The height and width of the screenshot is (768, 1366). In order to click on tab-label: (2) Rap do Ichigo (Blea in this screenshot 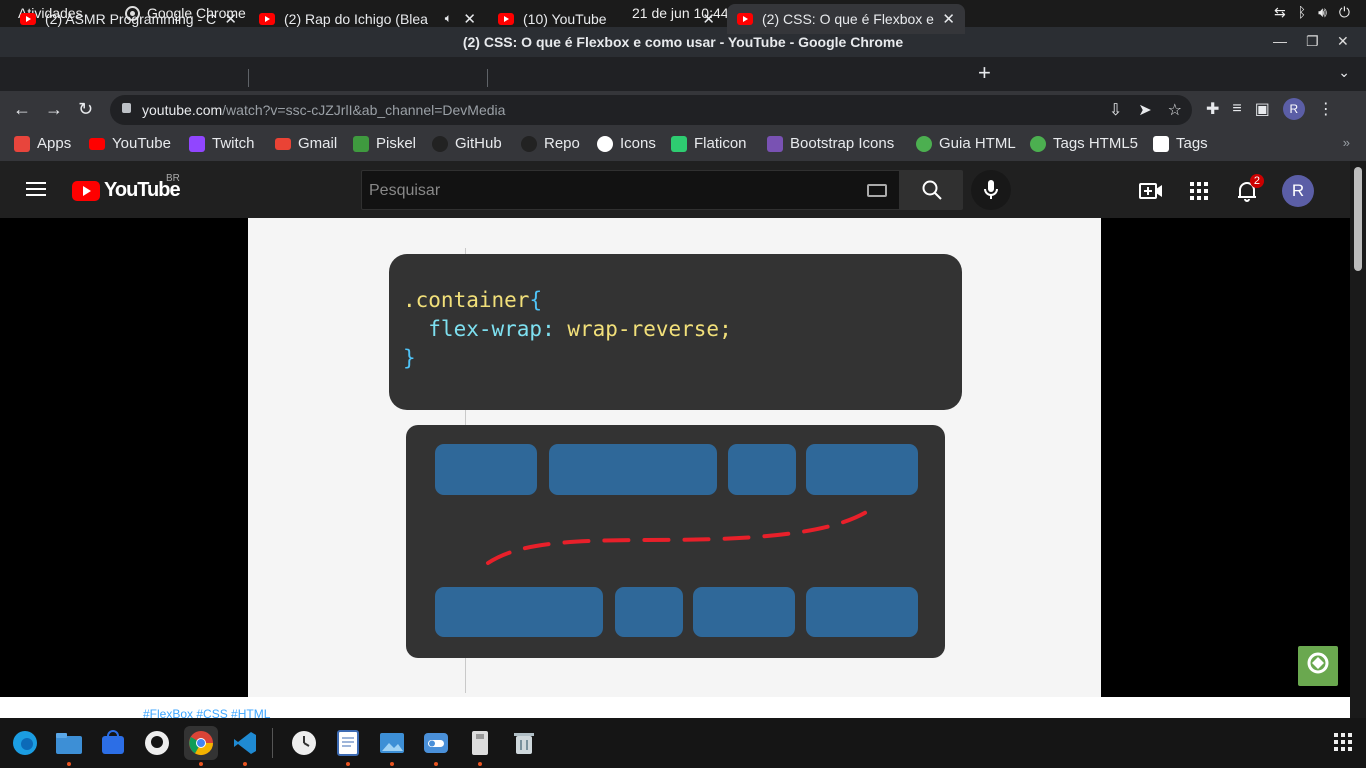, I will do `click(356, 19)`.